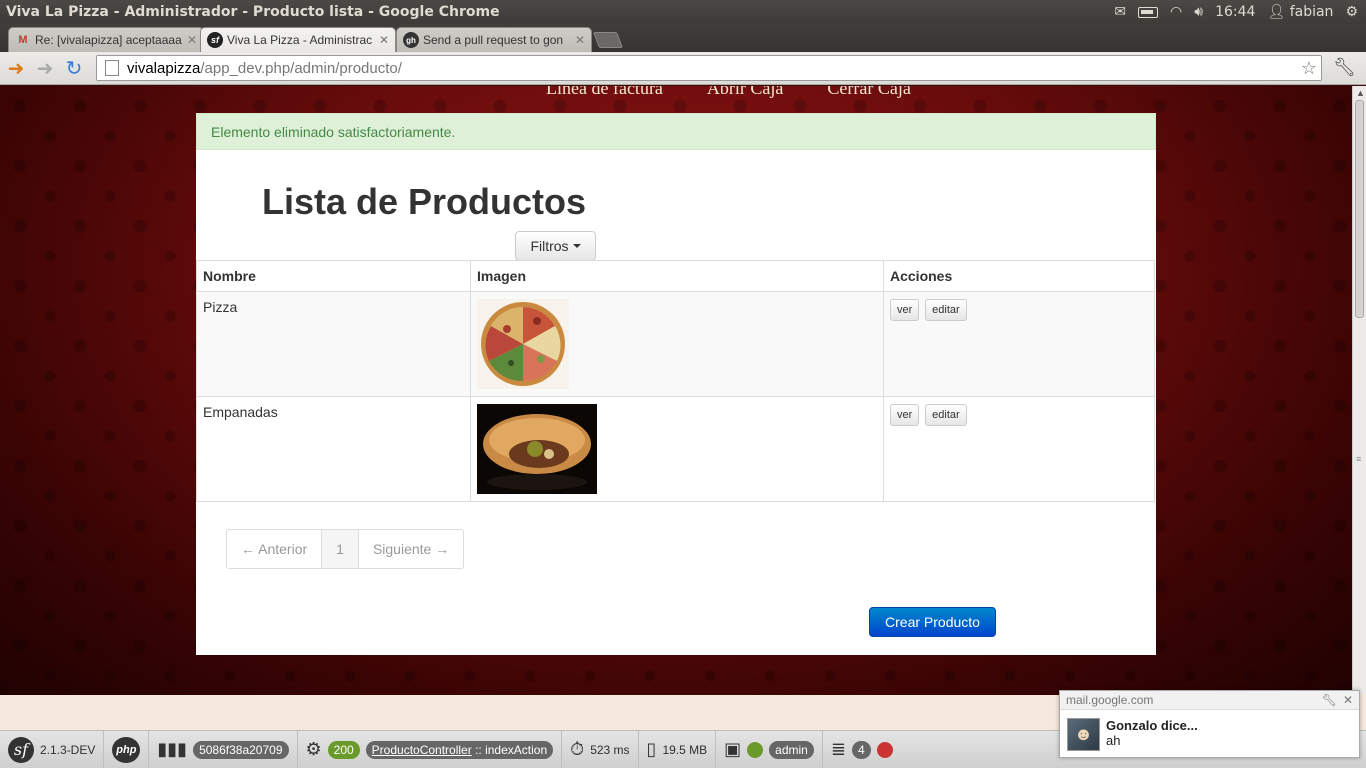 The height and width of the screenshot is (768, 1366). What do you see at coordinates (604, 92) in the screenshot?
I see `nav-linea-factura: Línea de factura` at bounding box center [604, 92].